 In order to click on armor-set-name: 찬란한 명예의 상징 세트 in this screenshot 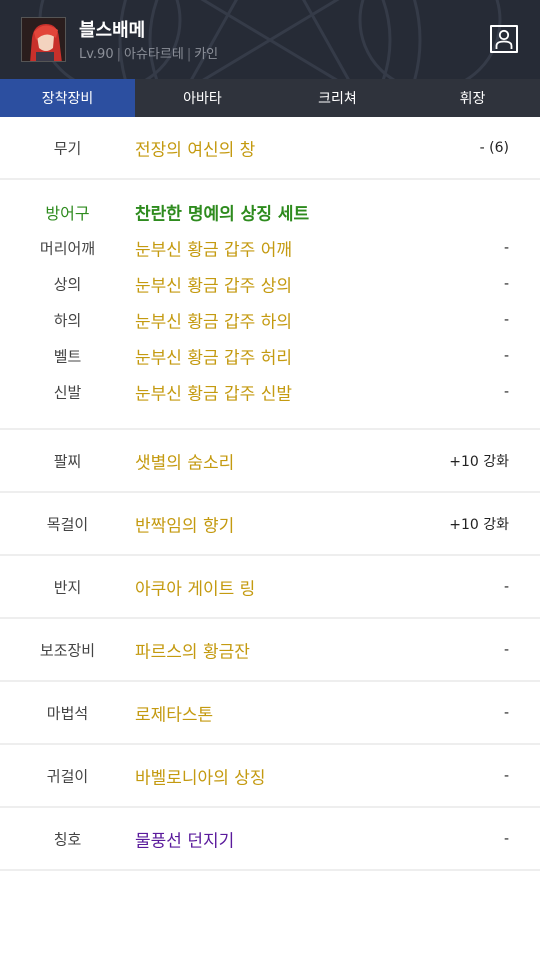, I will do `click(222, 214)`.